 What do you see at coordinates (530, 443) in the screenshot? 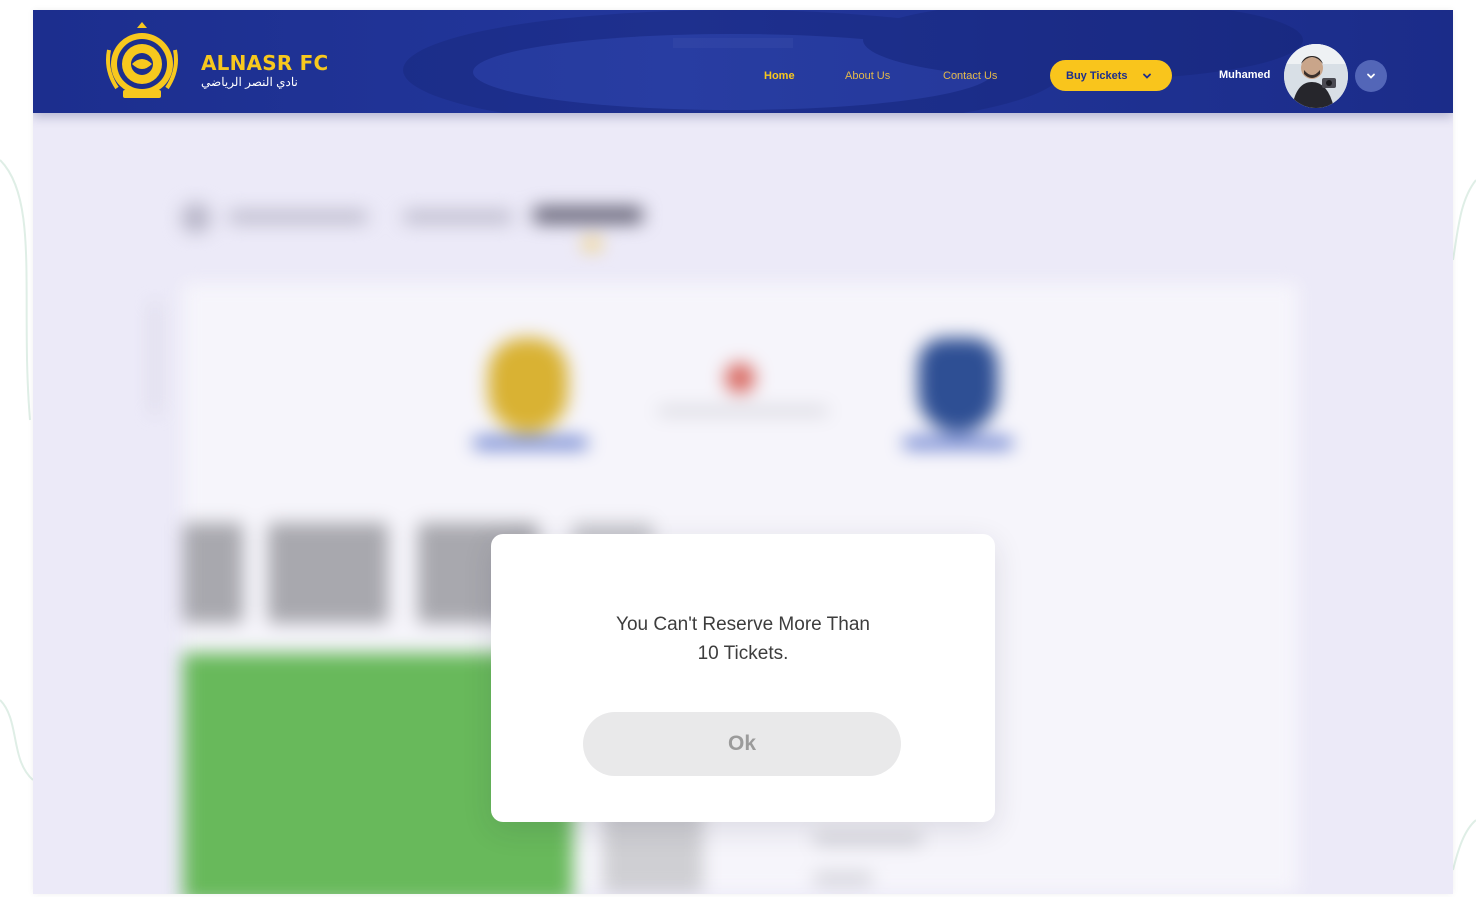
I see `home-team-name` at bounding box center [530, 443].